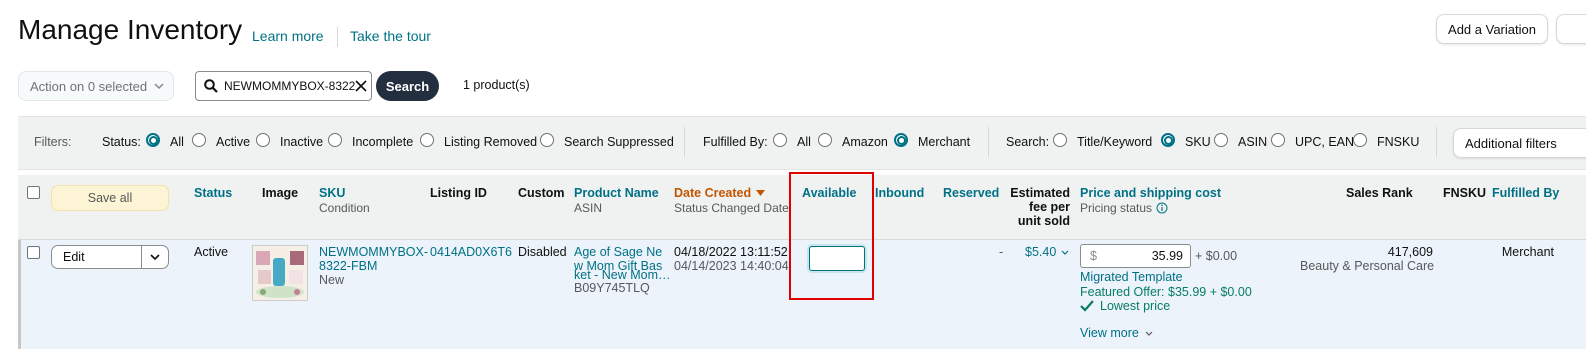  Describe the element at coordinates (1360, 140) in the screenshot. I see `search-fnsku-radio` at that location.